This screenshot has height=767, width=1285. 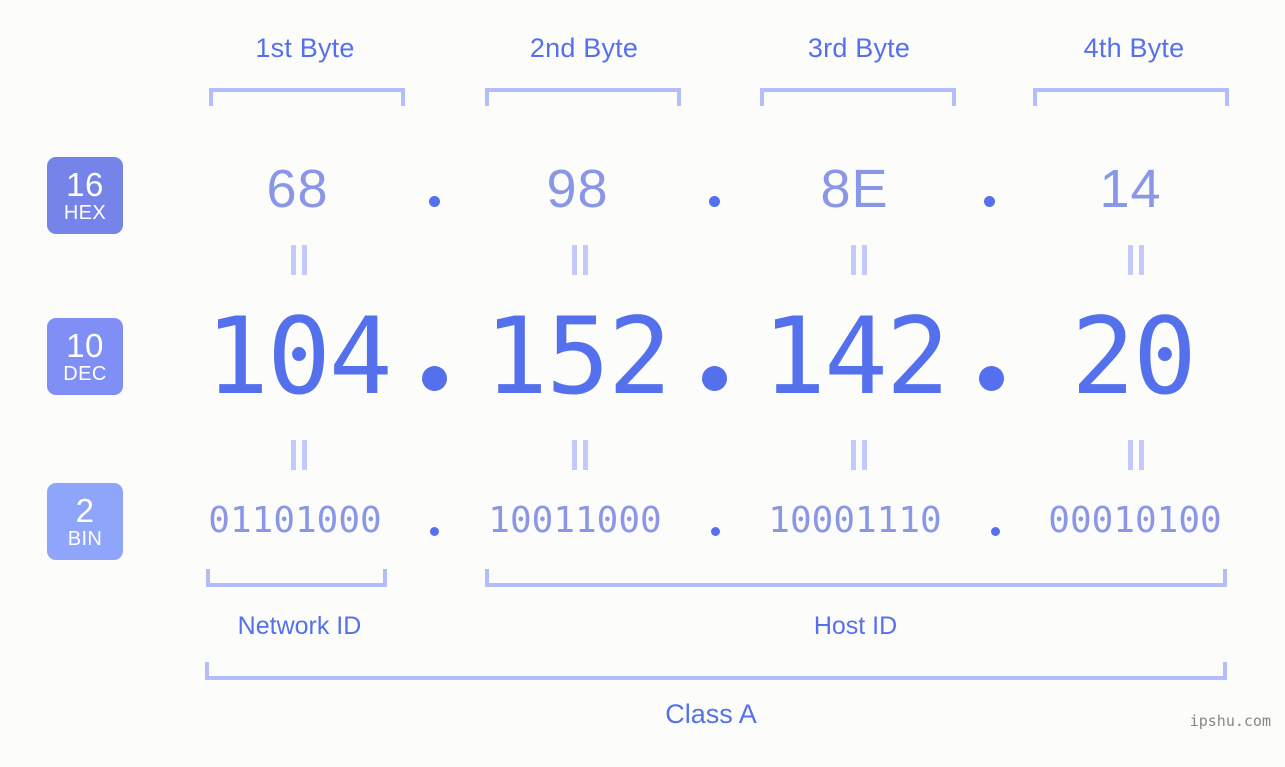 I want to click on byte-header-label-2: 2nd Byte, so click(x=584, y=48).